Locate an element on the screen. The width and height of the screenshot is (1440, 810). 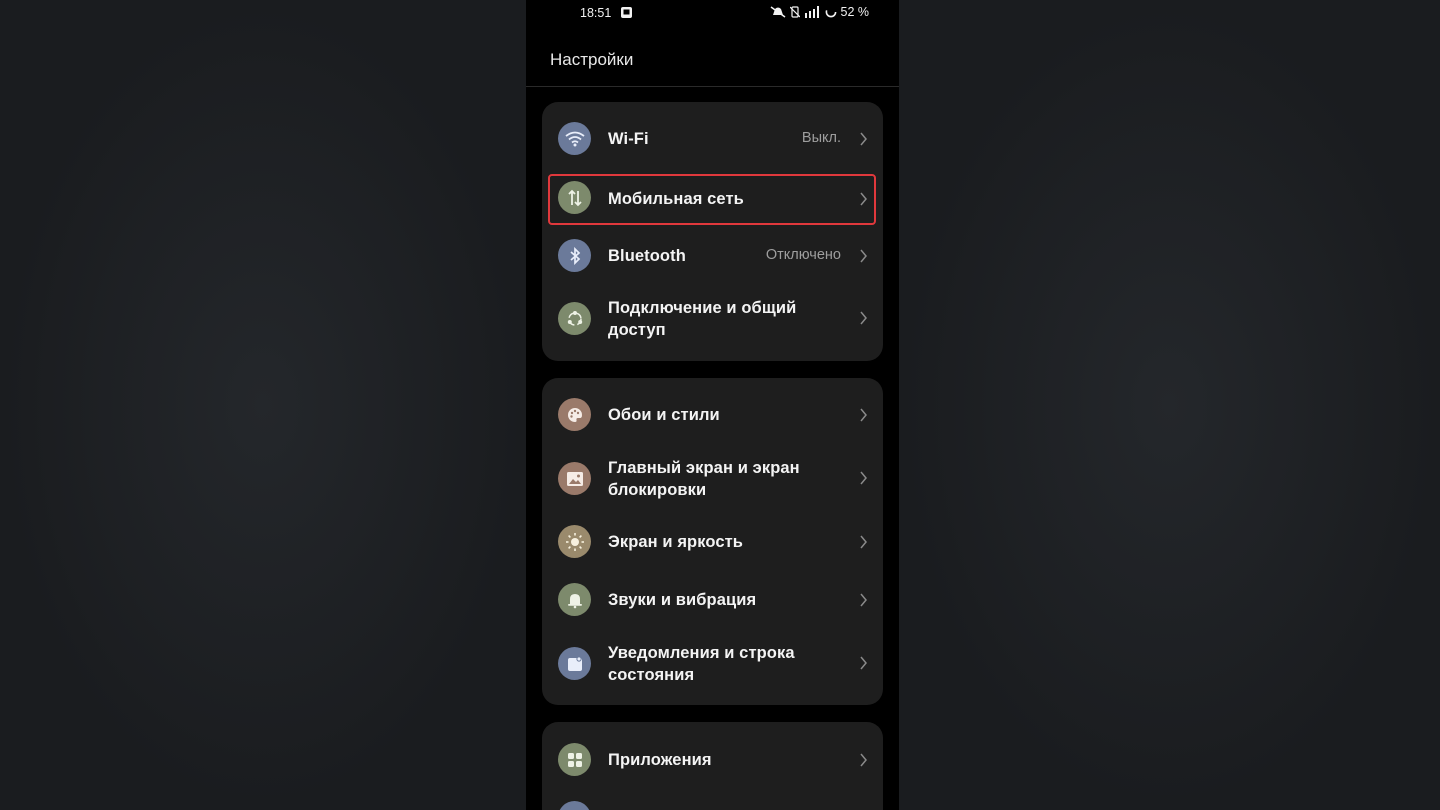
settings-item-label: Wi-Fi is located at coordinates (628, 139).